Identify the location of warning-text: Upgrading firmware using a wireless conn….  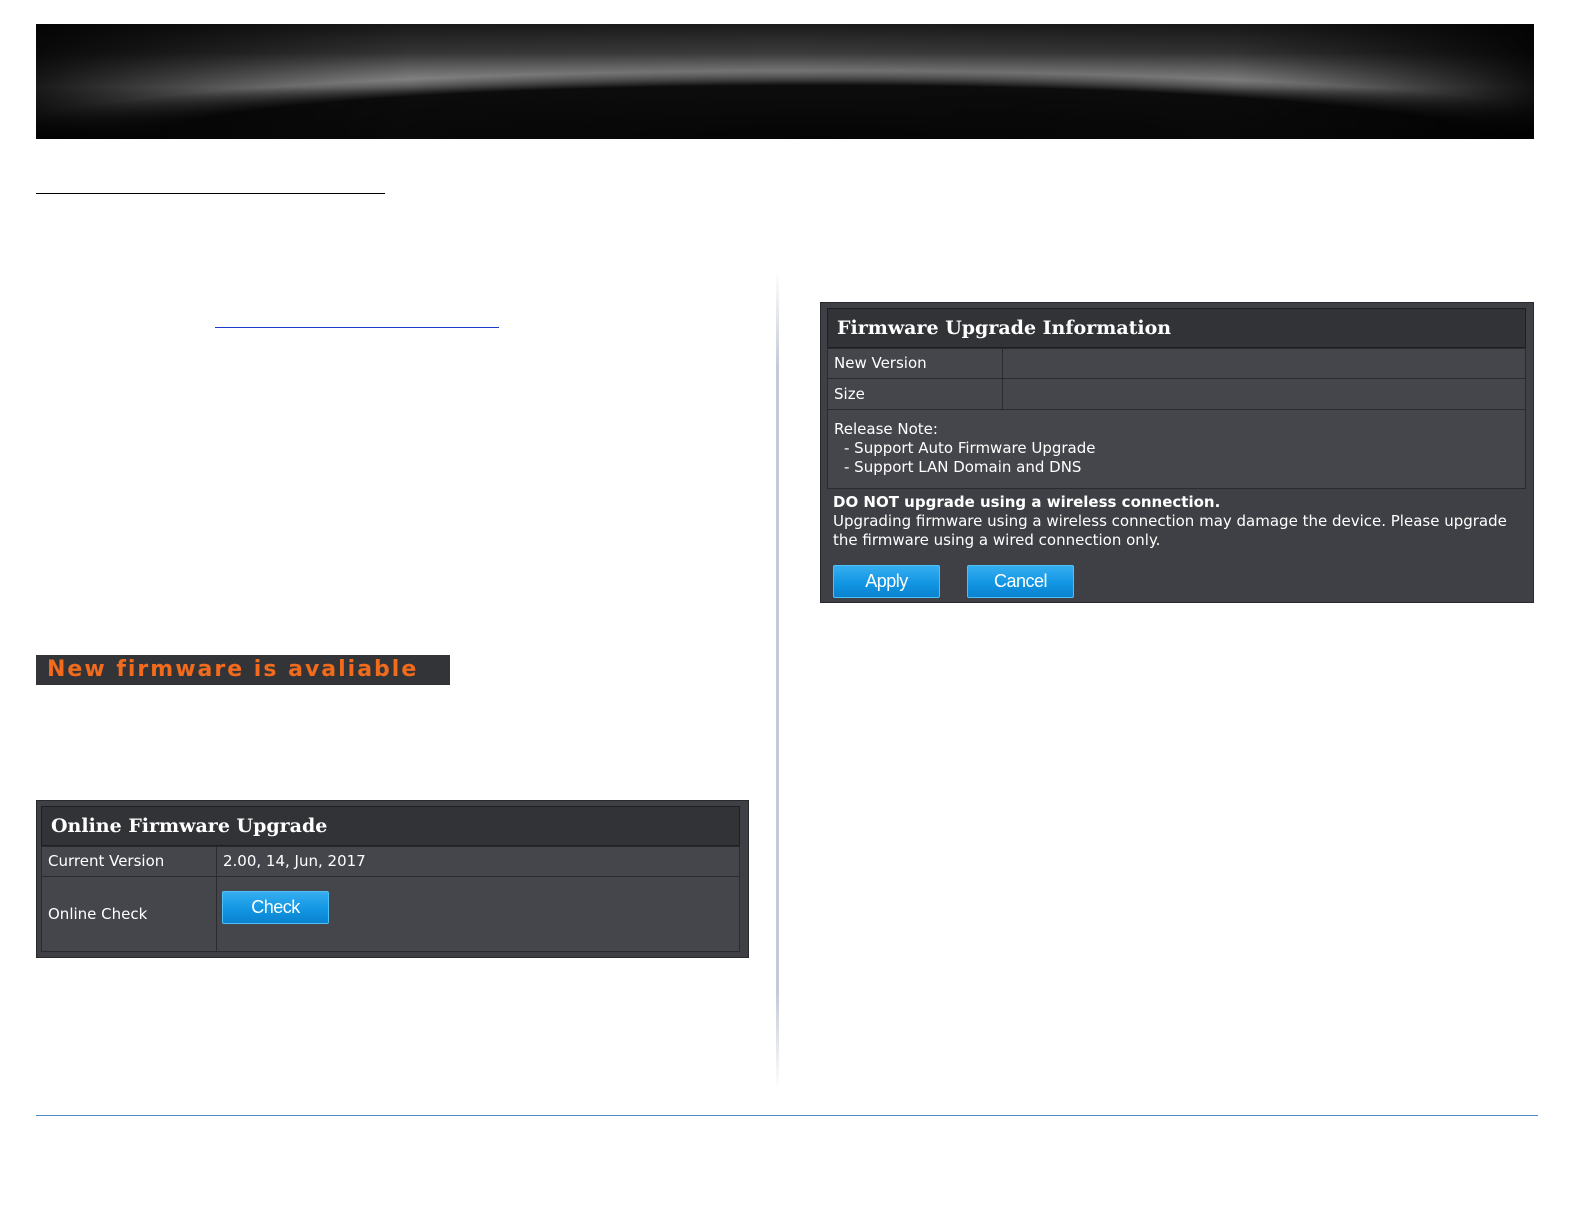
(1170, 530).